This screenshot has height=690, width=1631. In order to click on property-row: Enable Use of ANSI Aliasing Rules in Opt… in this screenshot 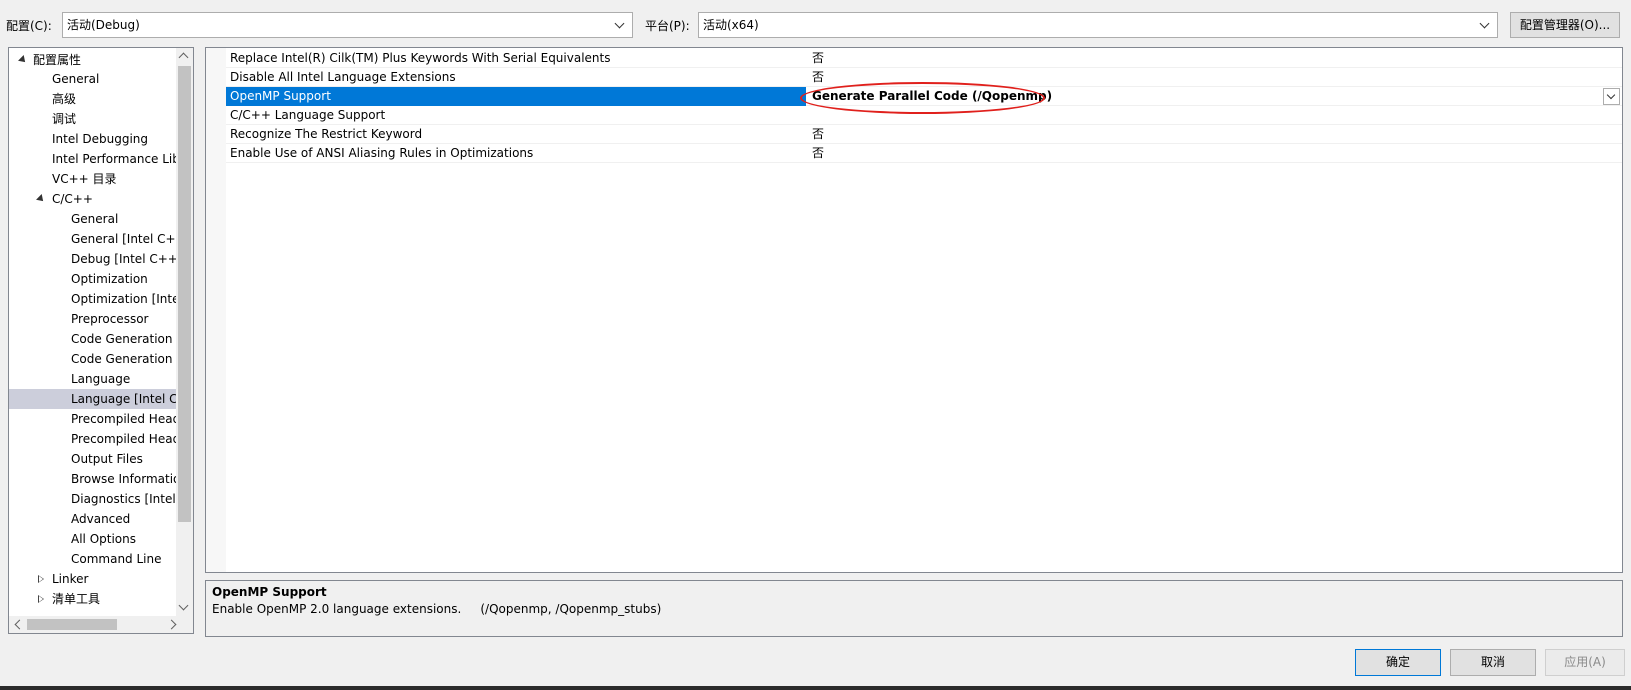, I will do `click(924, 153)`.